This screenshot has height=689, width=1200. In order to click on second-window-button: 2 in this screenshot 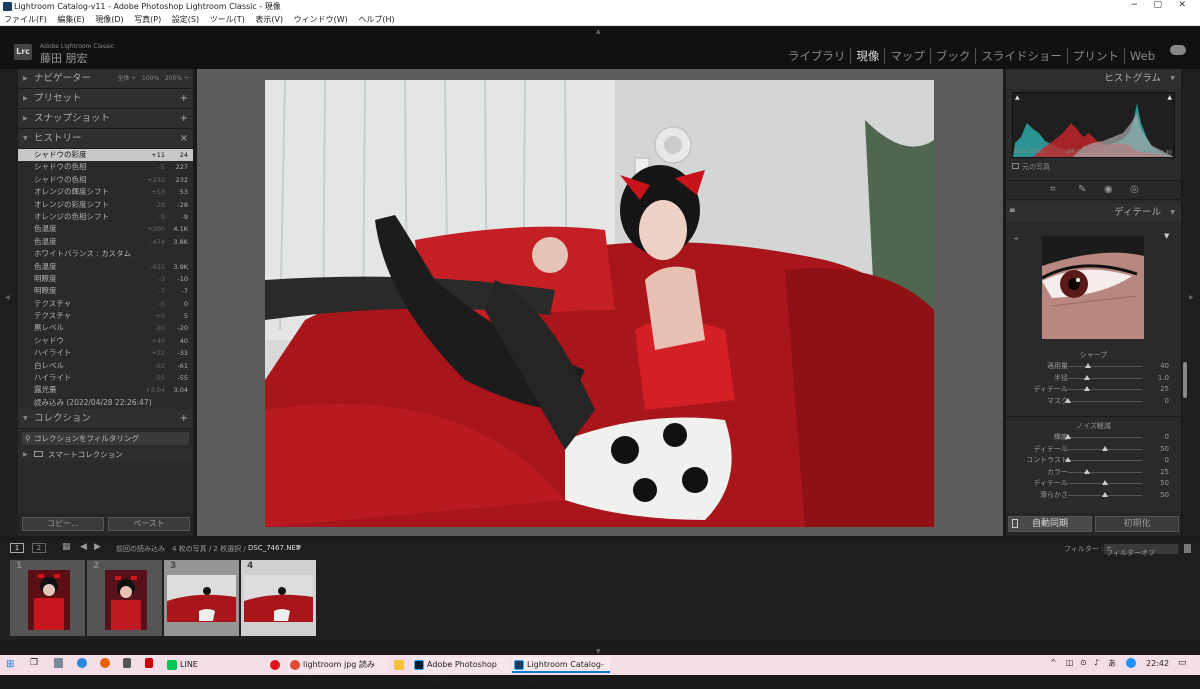, I will do `click(39, 548)`.